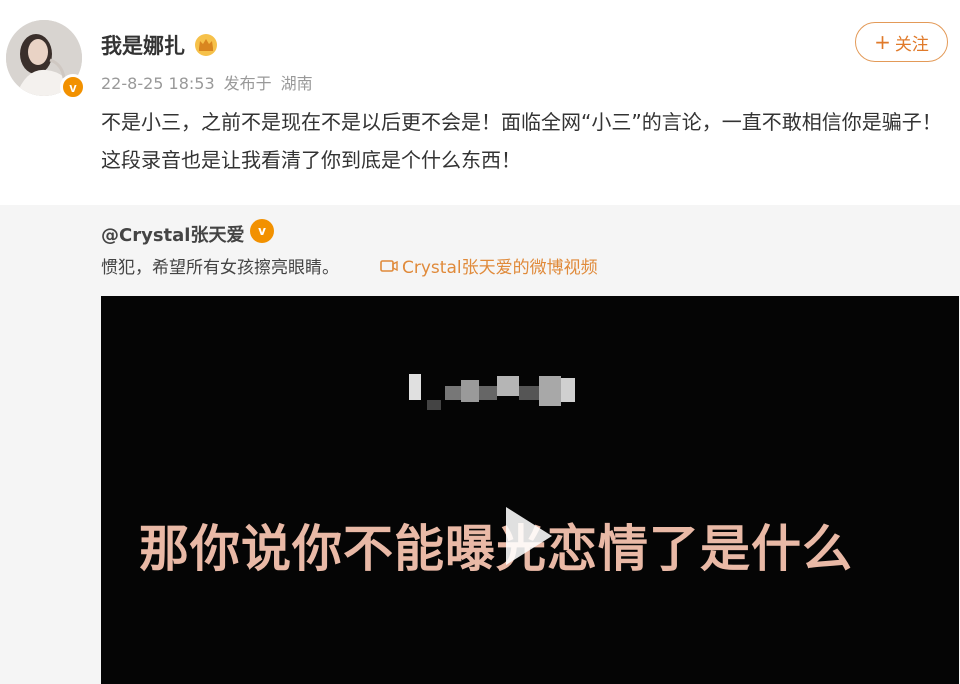 This screenshot has height=684, width=960. I want to click on post-source: 发布于, so click(247, 83).